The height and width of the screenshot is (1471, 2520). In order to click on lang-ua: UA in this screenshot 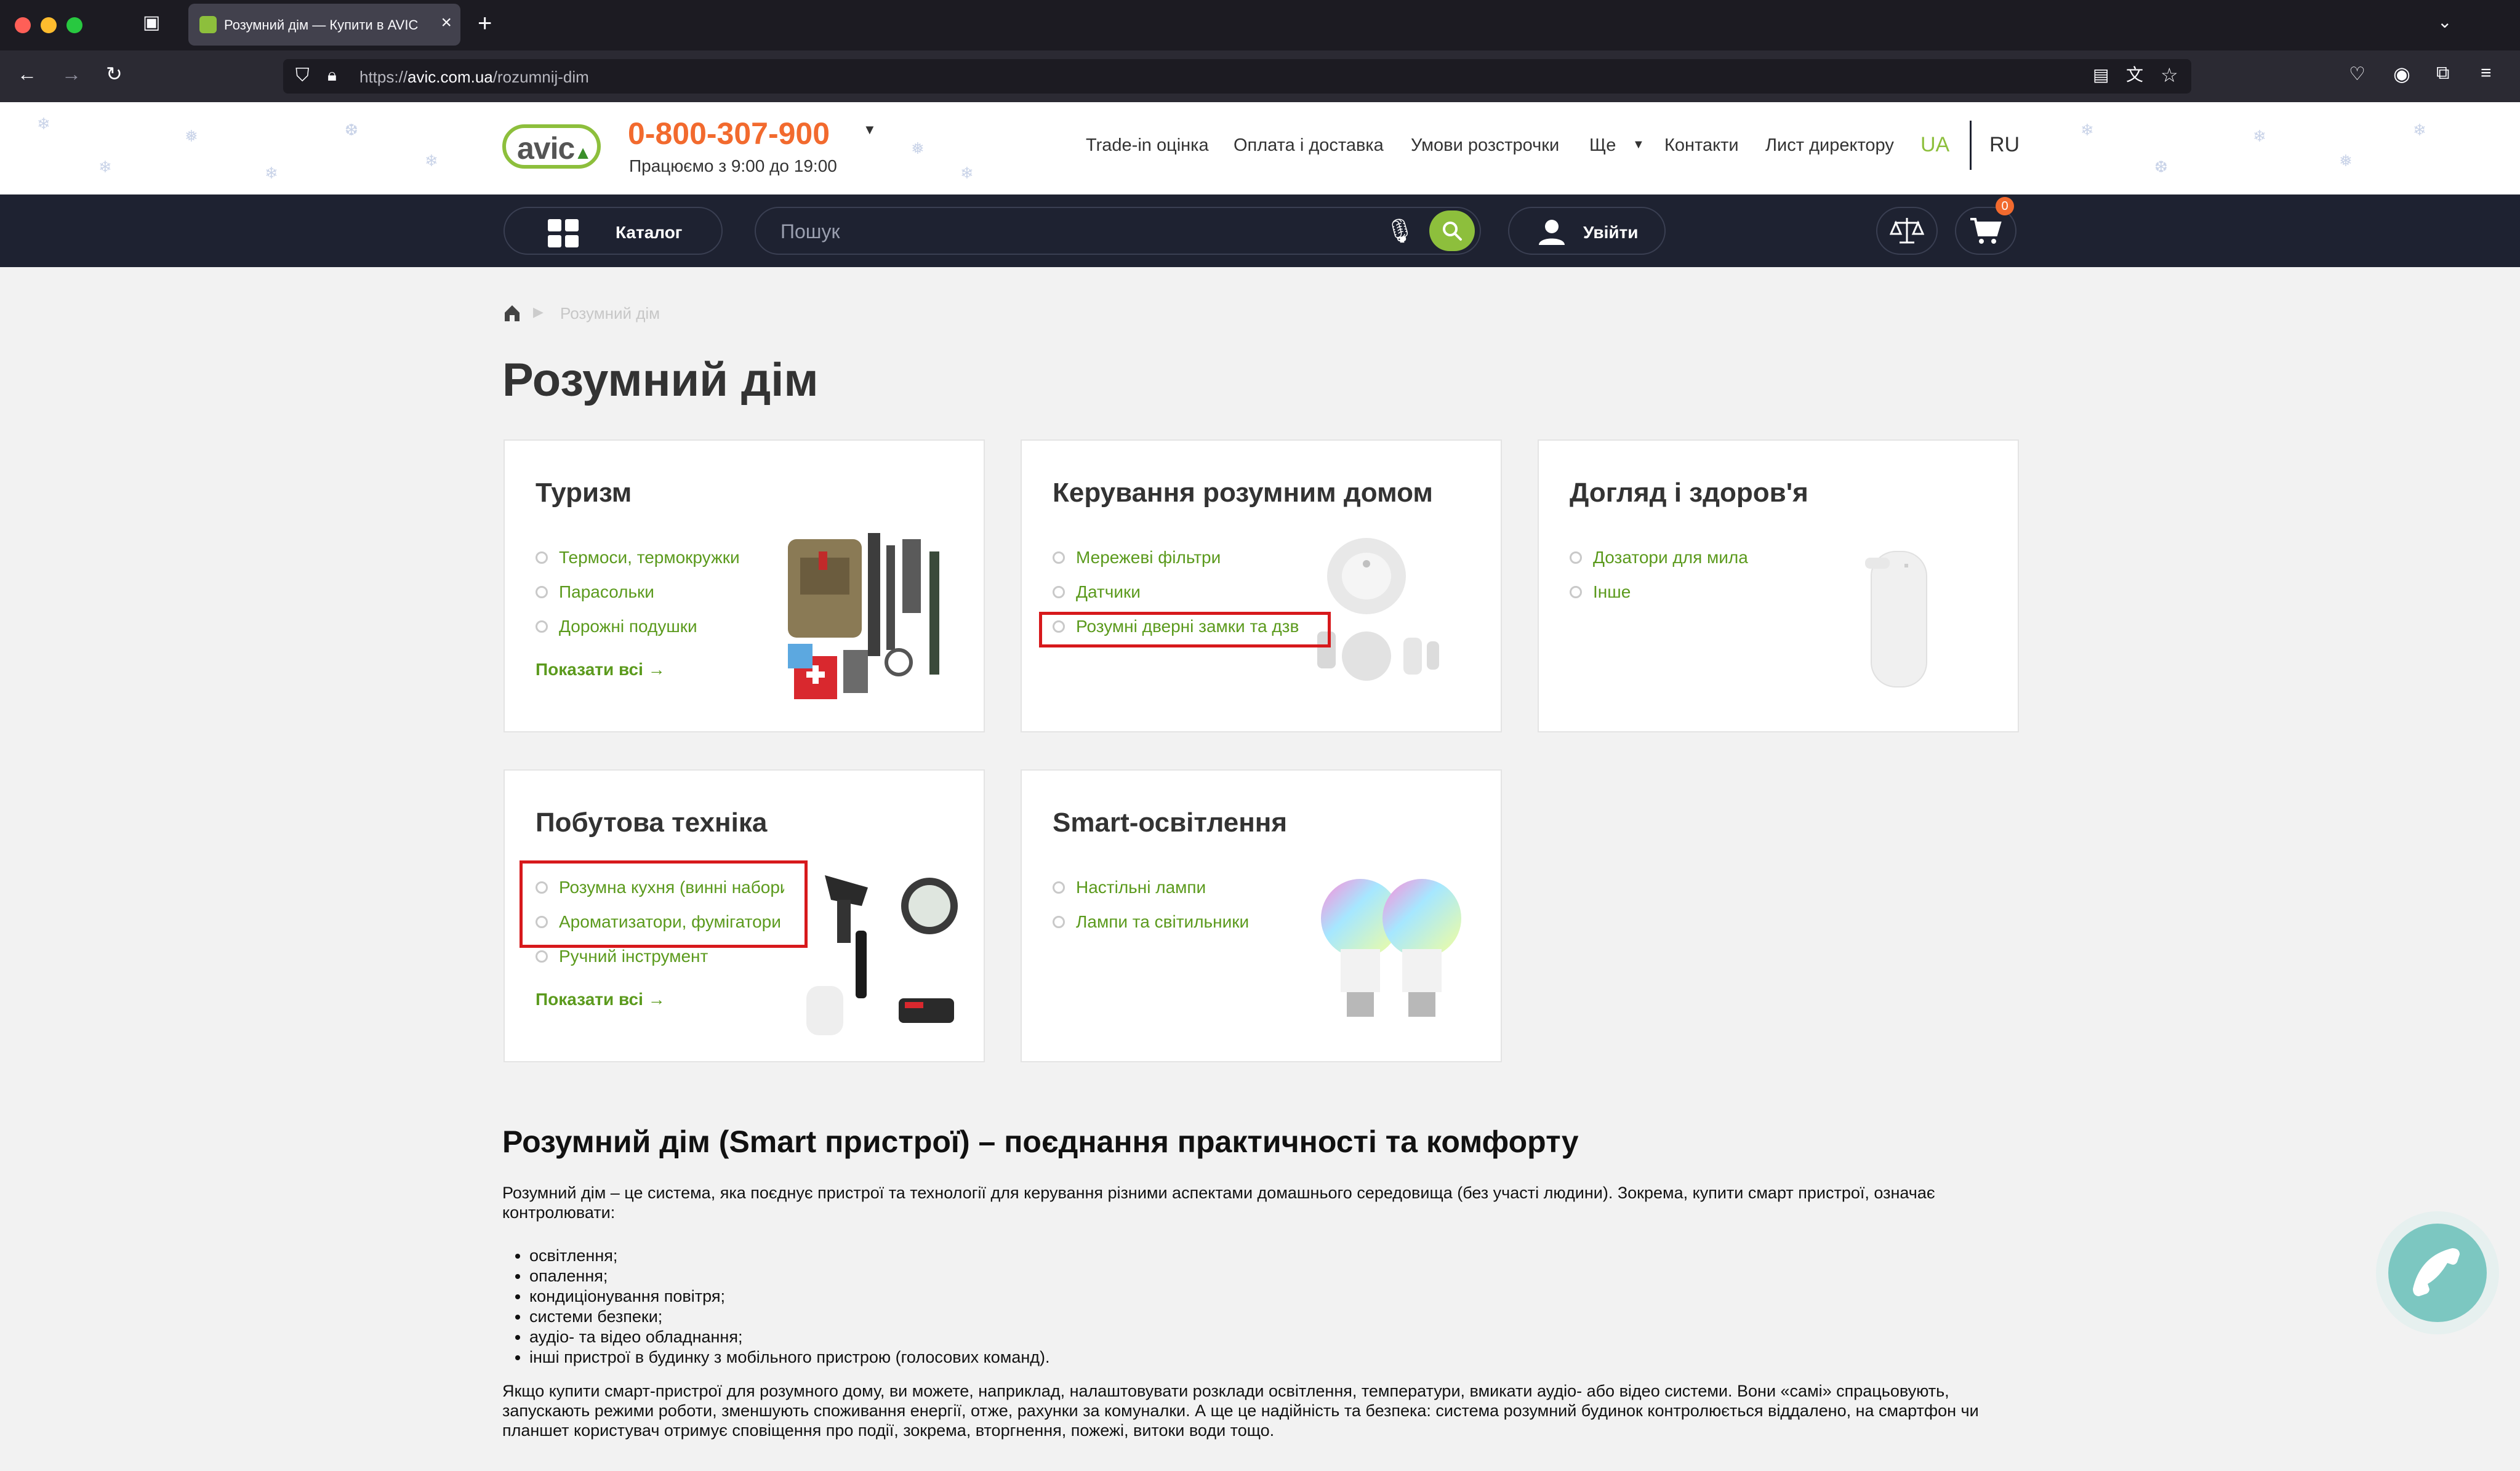, I will do `click(1934, 145)`.